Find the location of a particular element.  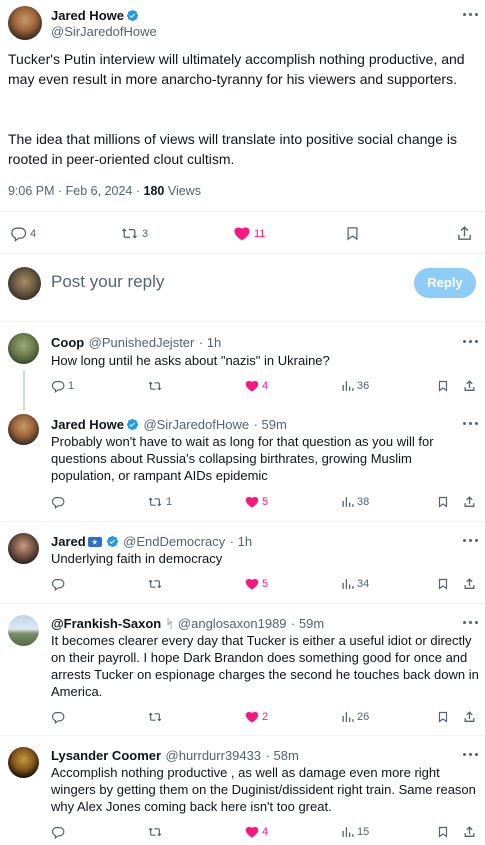

views-count: 26 is located at coordinates (363, 717).